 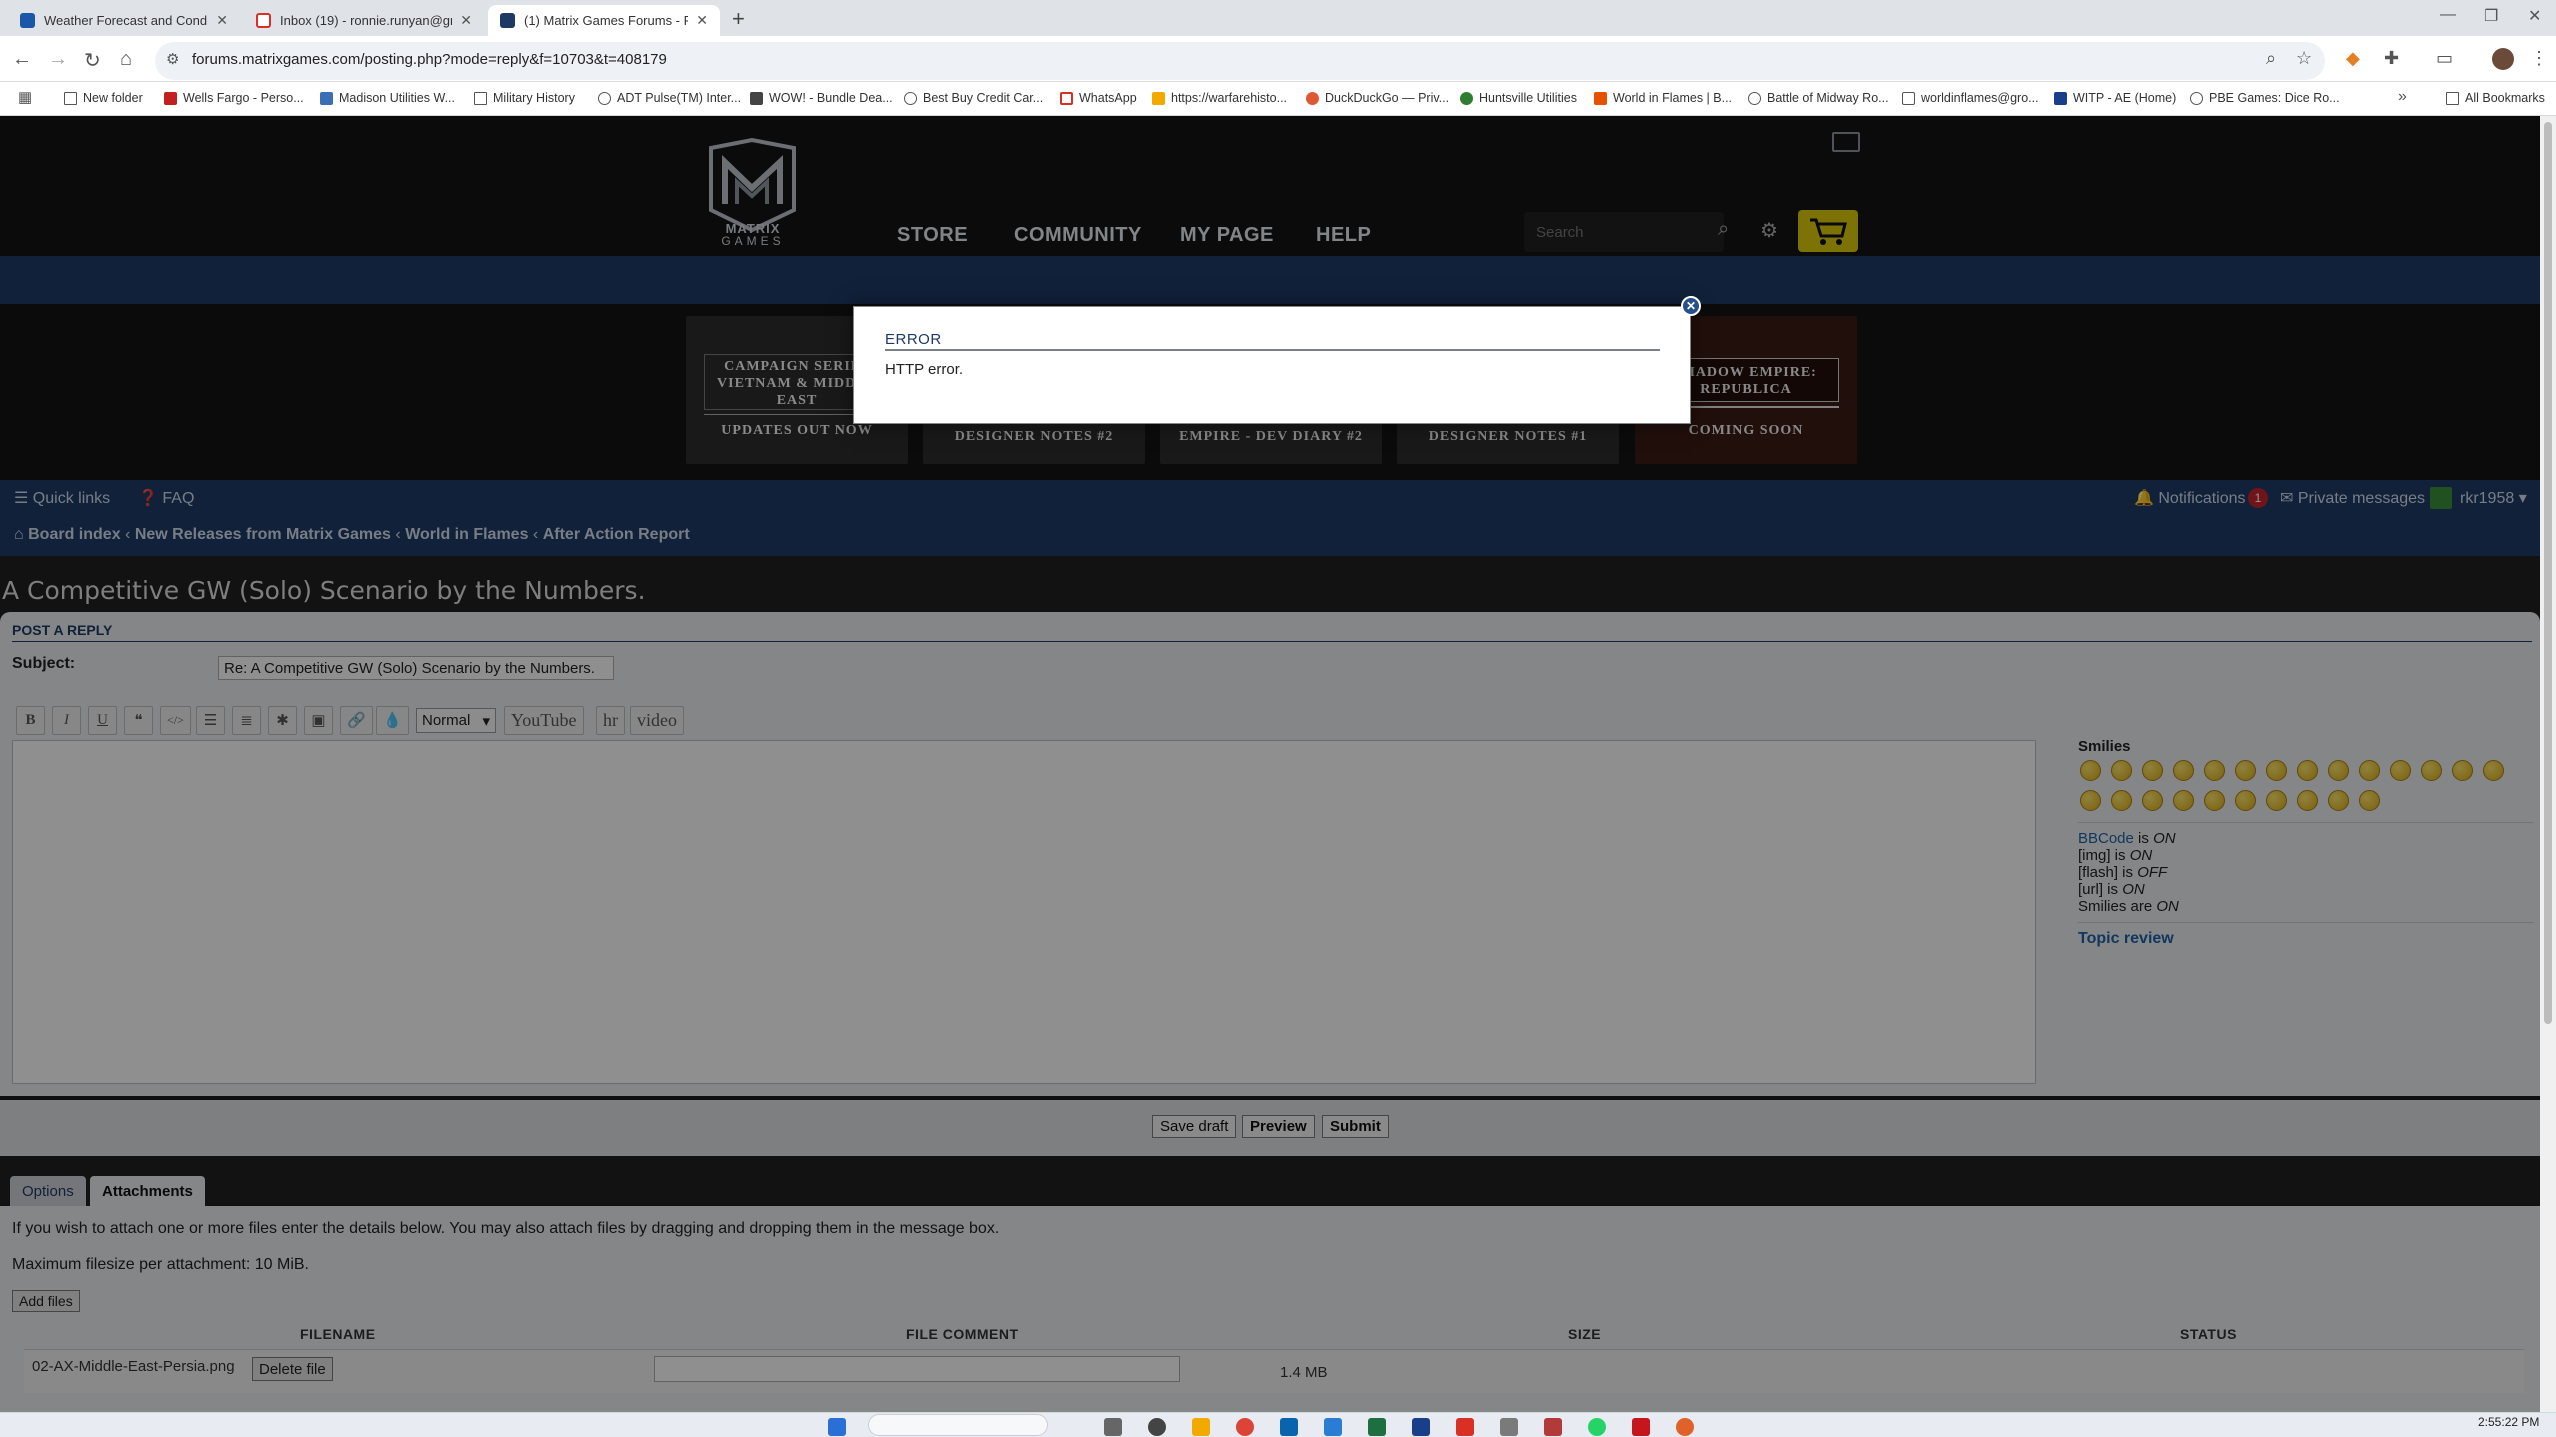 What do you see at coordinates (1289, 1427) in the screenshot?
I see `outlook-icon` at bounding box center [1289, 1427].